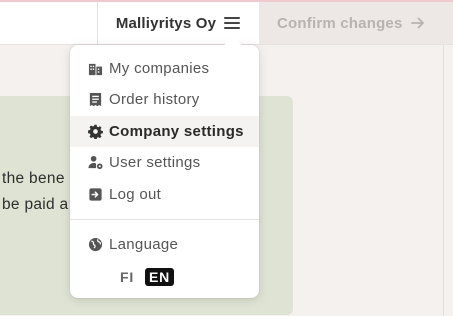  What do you see at coordinates (33, 178) in the screenshot?
I see `card-text-line-1: the bene` at bounding box center [33, 178].